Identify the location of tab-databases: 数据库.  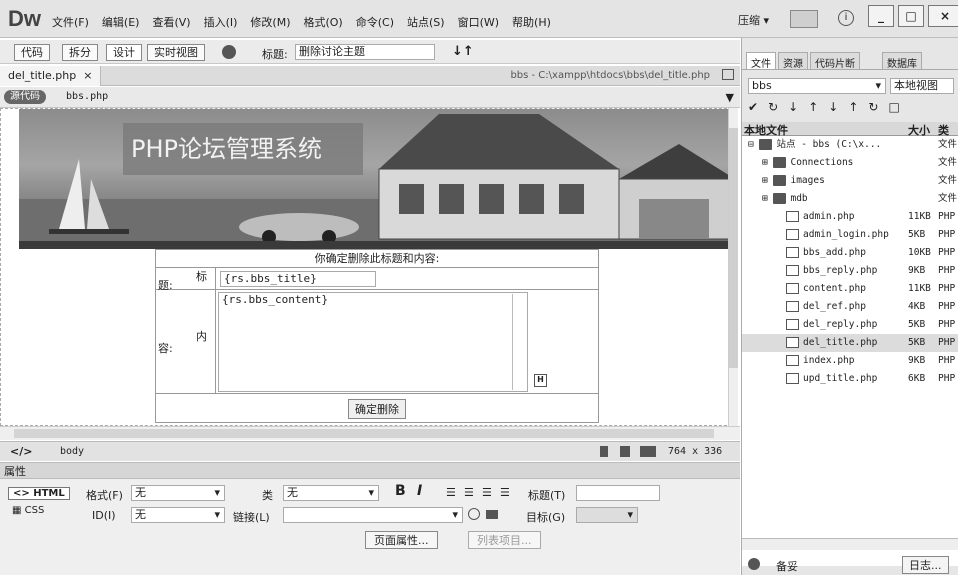
(902, 61).